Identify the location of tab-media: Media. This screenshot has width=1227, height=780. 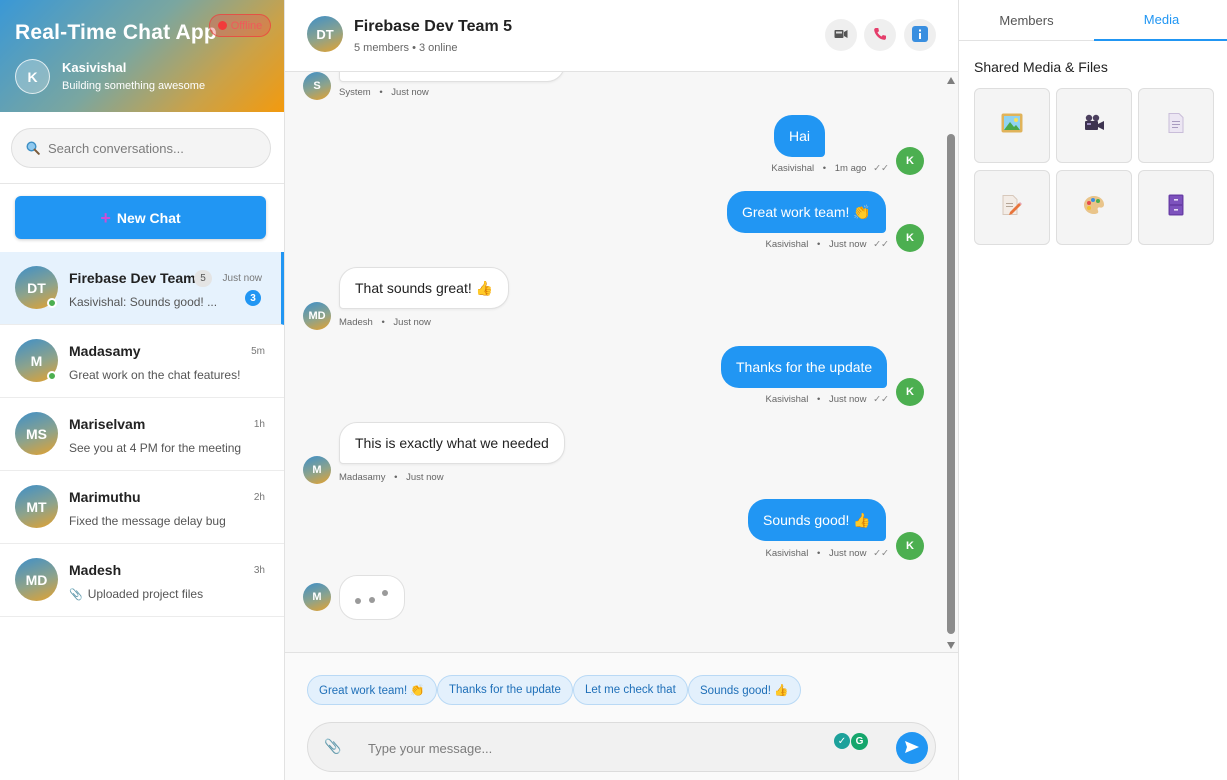
(1160, 20).